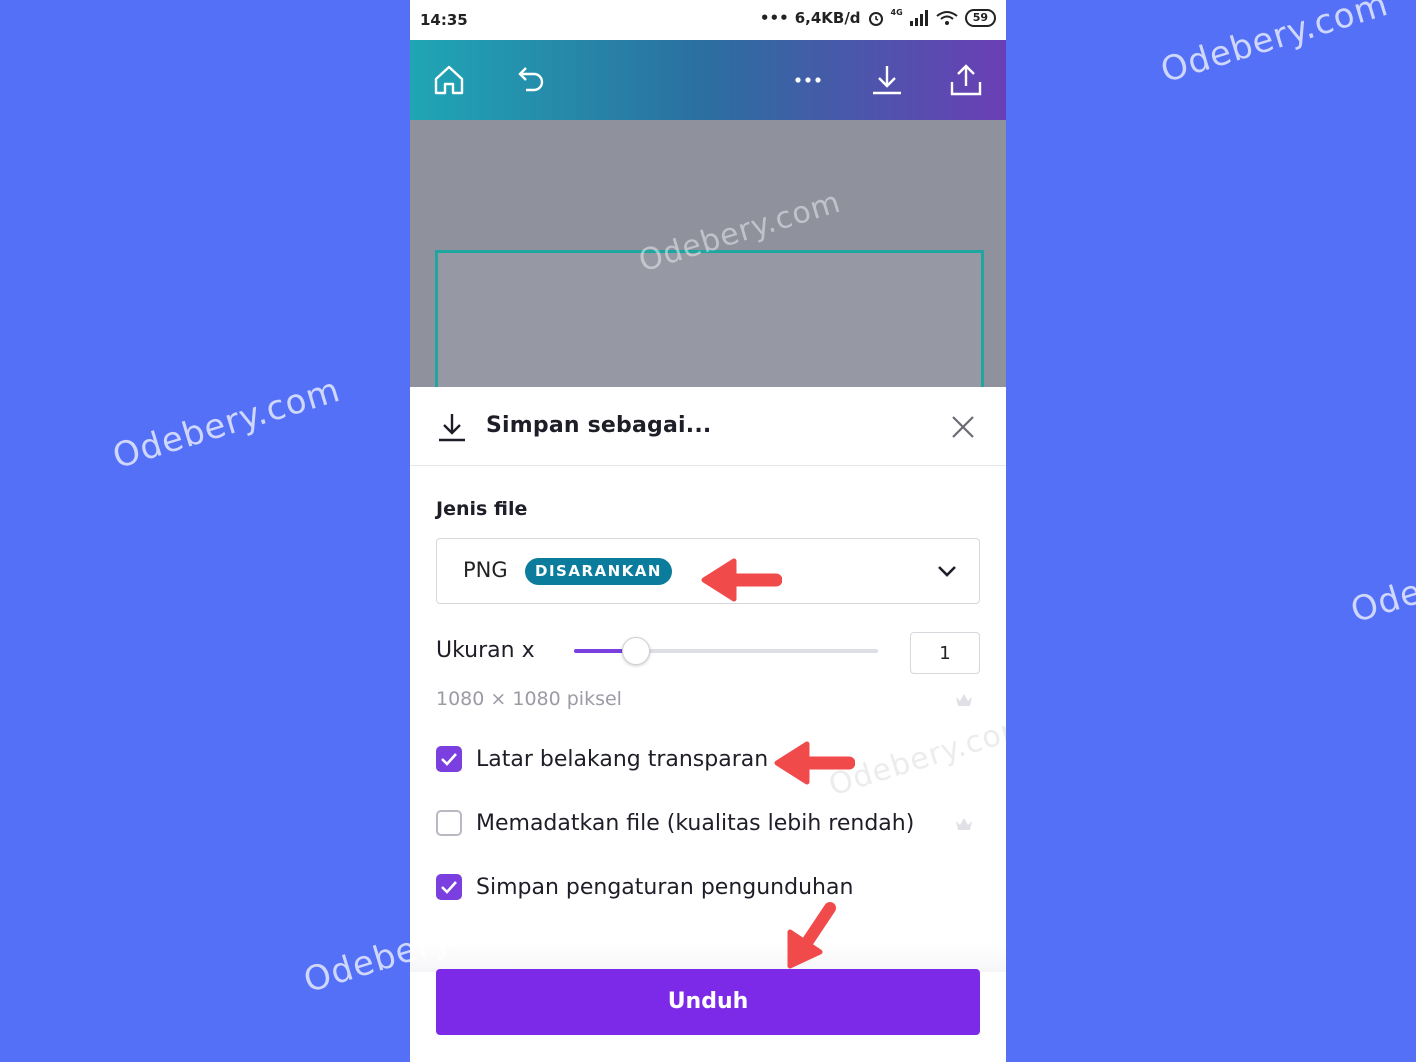 The width and height of the screenshot is (1416, 1062). What do you see at coordinates (945, 653) in the screenshot?
I see `size-multiplier-input` at bounding box center [945, 653].